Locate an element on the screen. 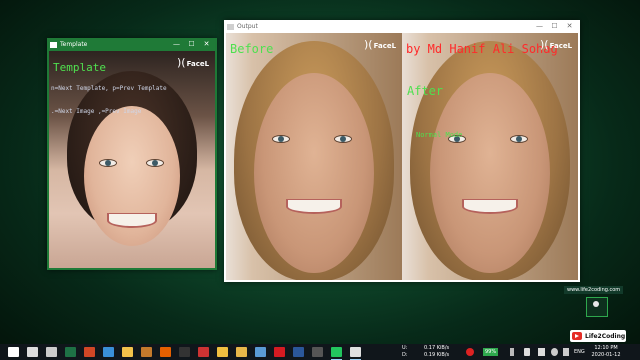 The width and height of the screenshot is (640, 360). after-label: After is located at coordinates (425, 91).